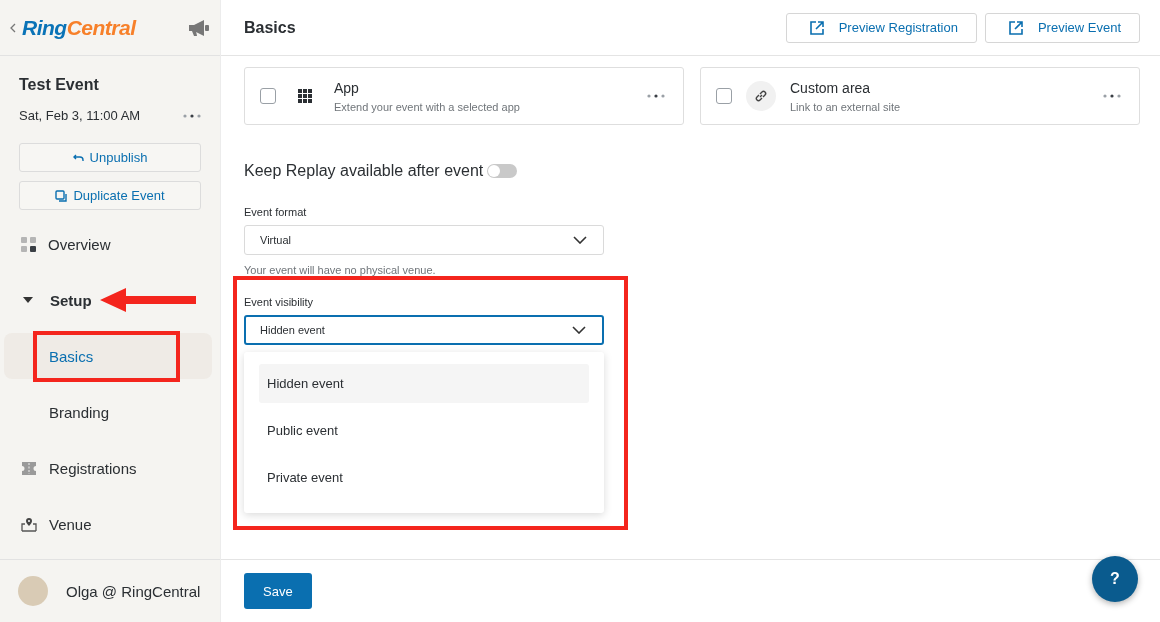 Image resolution: width=1160 pixels, height=622 pixels. Describe the element at coordinates (1062, 27) in the screenshot. I see `preview-button: Preview Event` at that location.